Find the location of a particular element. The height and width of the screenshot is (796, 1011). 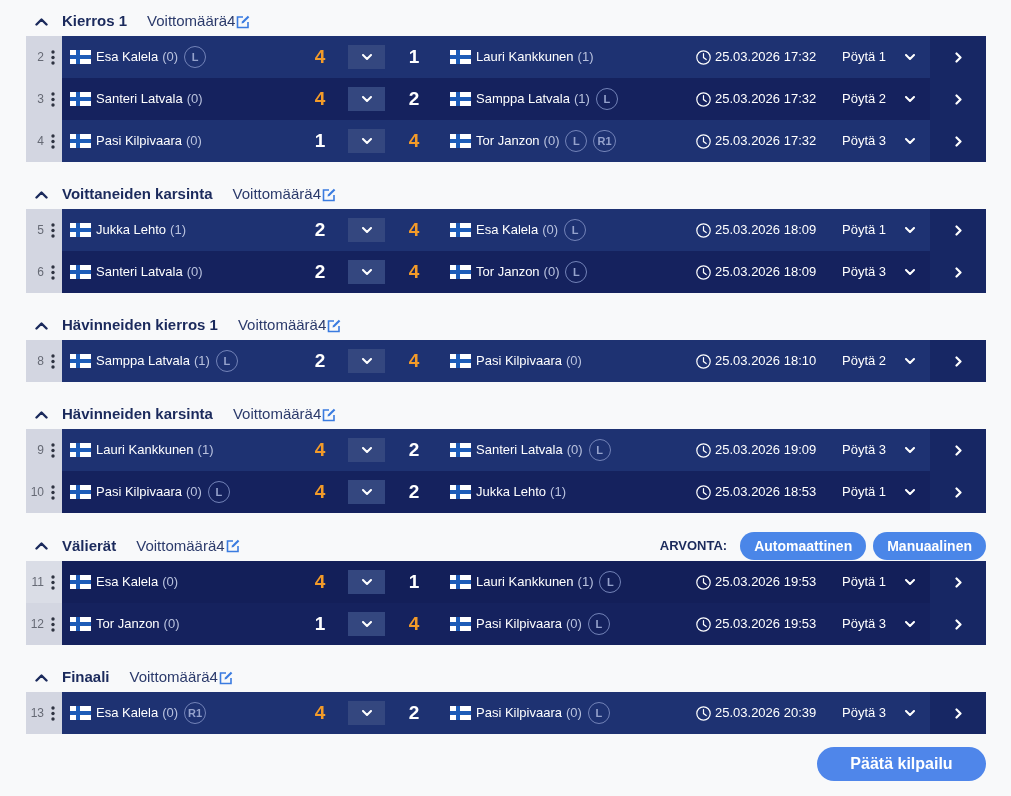

draw-button: Automaattinen is located at coordinates (803, 546).